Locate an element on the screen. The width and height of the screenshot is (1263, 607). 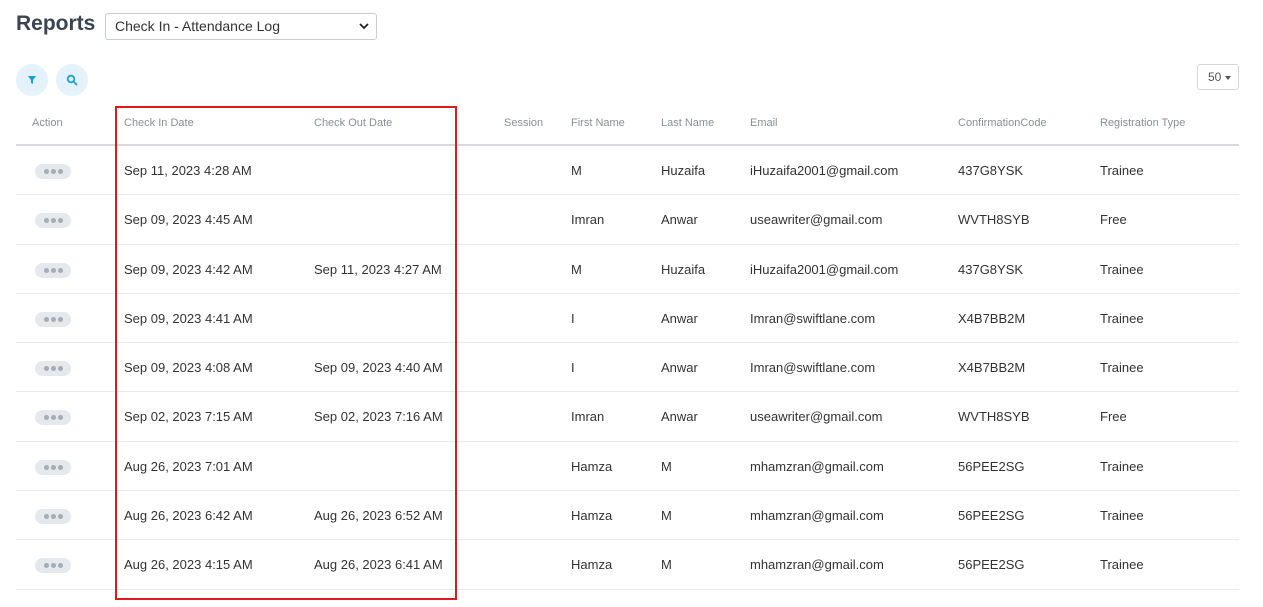
cell-check-in-date: Sep 09, 2023 4:41 AM is located at coordinates (188, 318).